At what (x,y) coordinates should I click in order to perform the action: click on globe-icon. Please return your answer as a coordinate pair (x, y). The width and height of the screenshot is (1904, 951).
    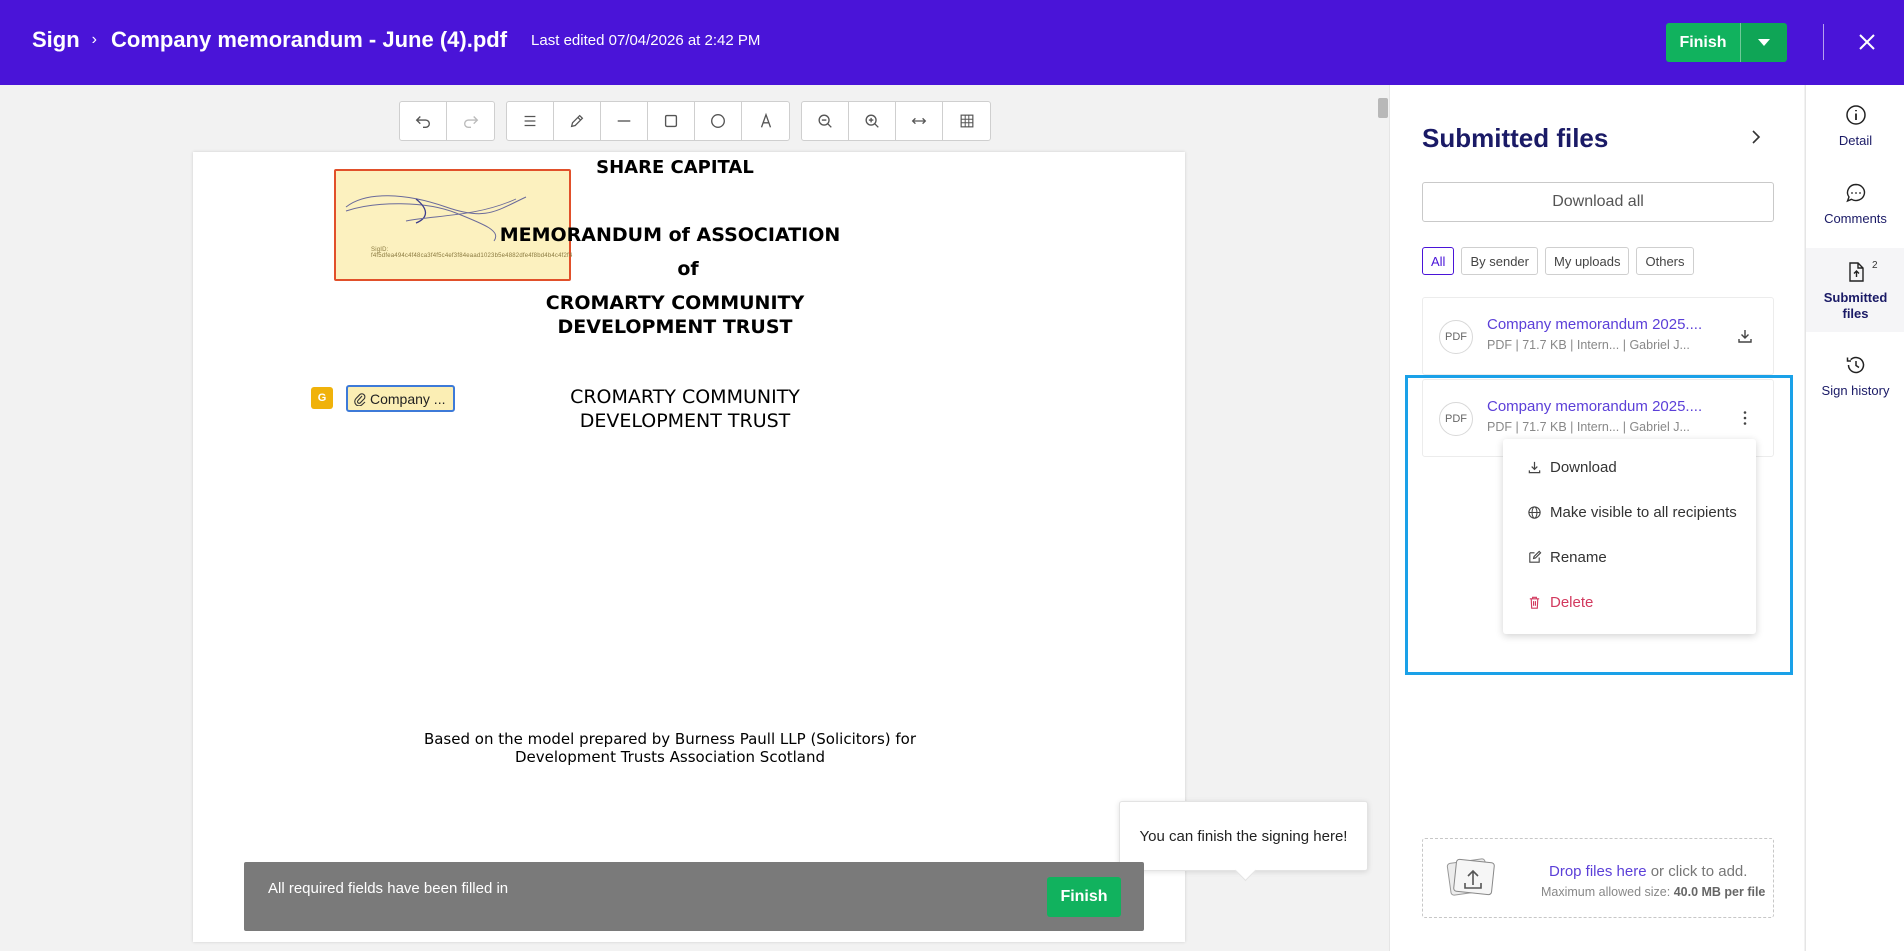
    Looking at the image, I should click on (1534, 512).